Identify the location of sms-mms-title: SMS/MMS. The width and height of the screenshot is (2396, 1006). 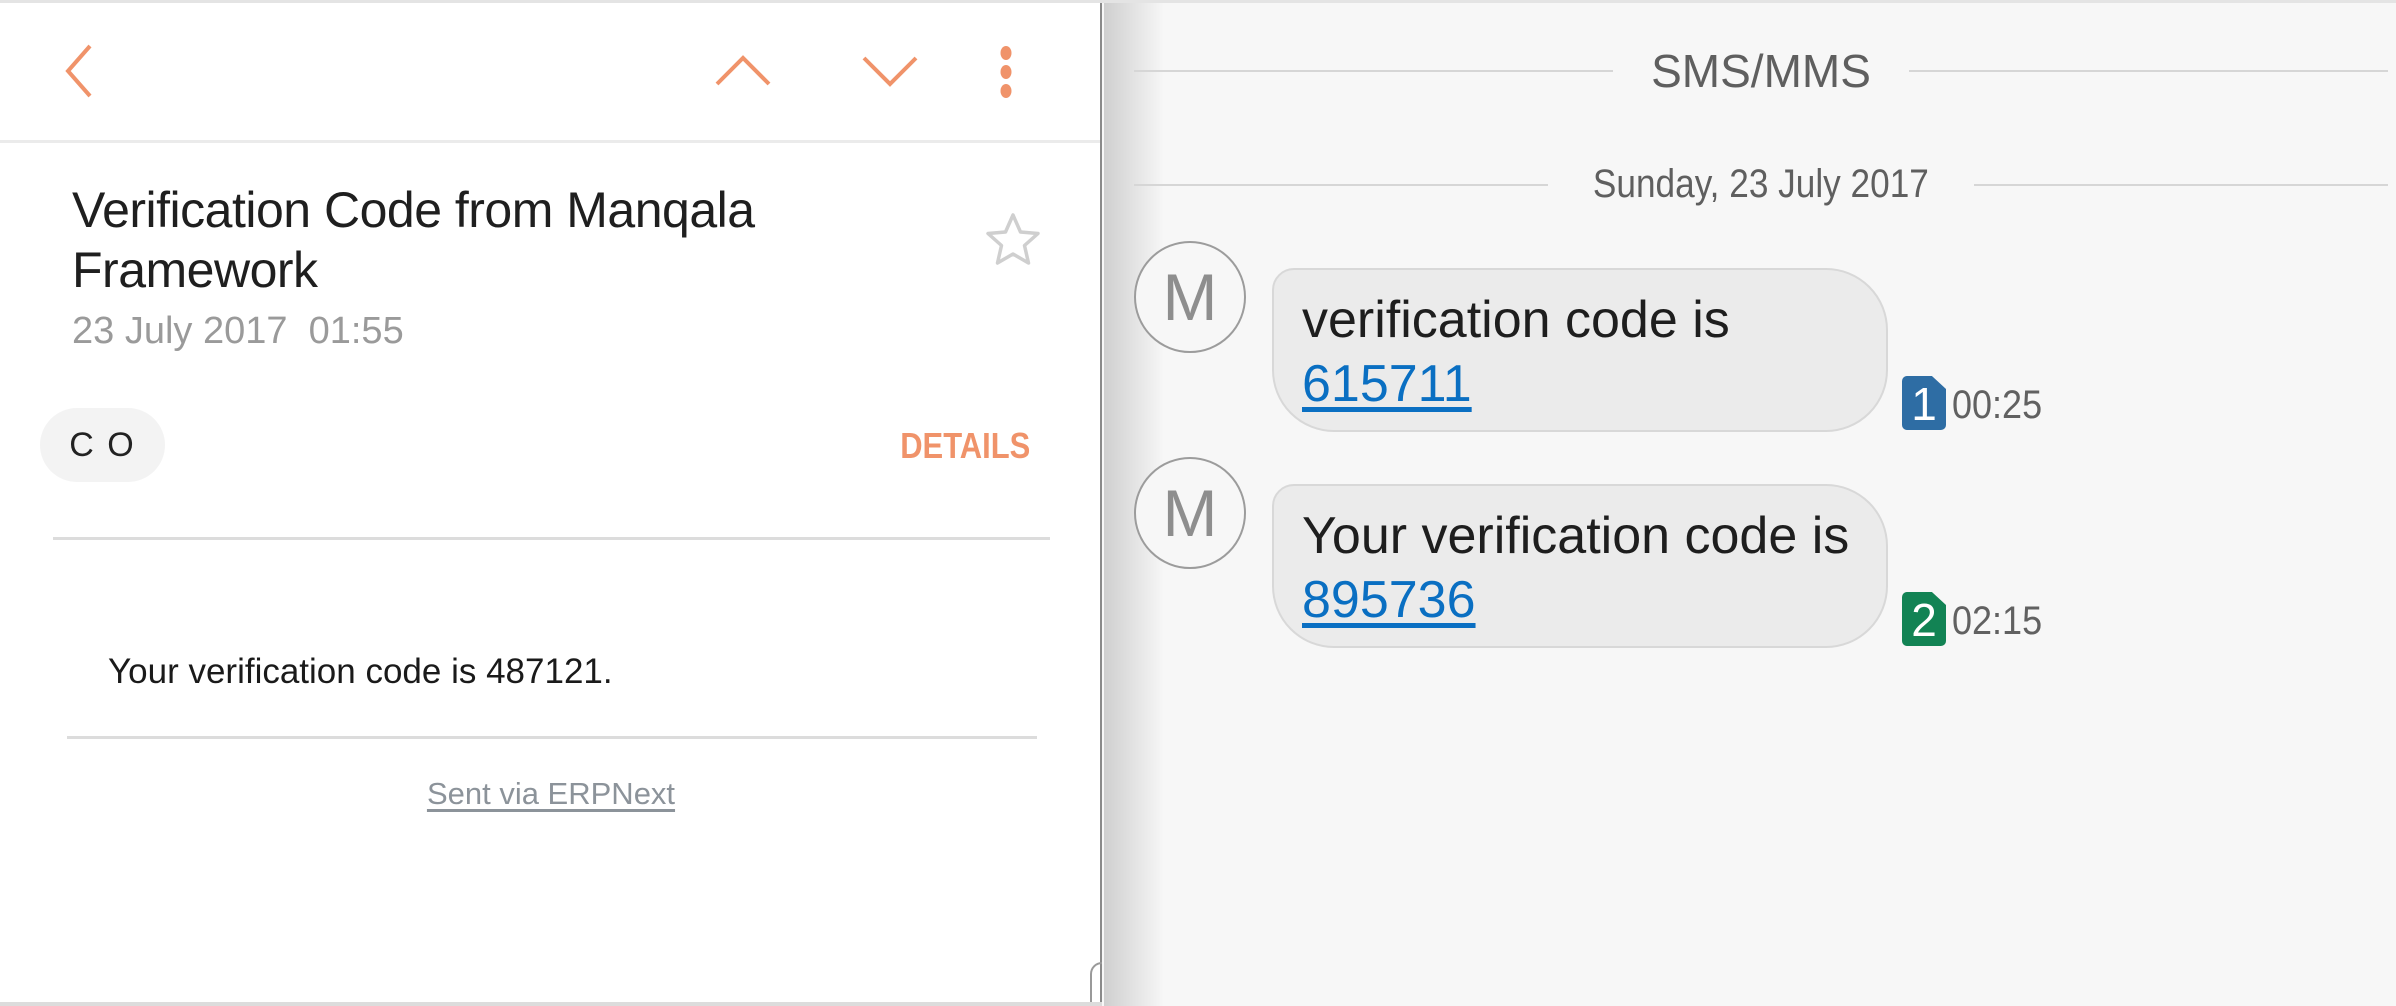
(1761, 71).